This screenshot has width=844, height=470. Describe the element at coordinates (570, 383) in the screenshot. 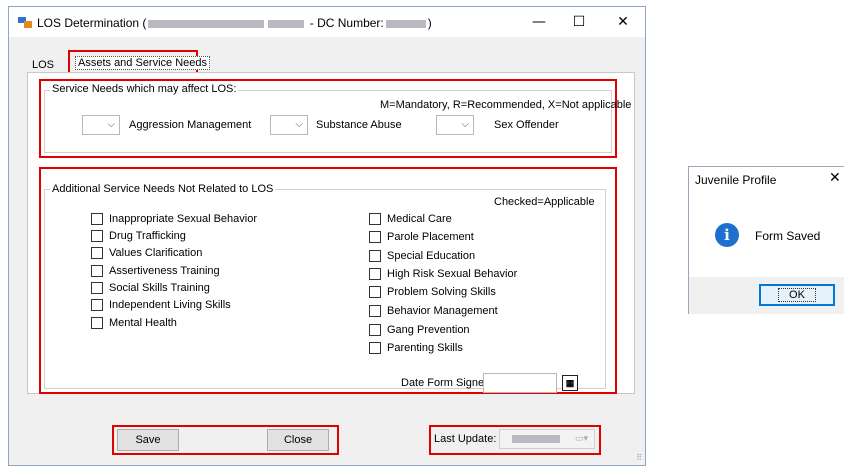

I see `calendar-icon: ▦` at that location.